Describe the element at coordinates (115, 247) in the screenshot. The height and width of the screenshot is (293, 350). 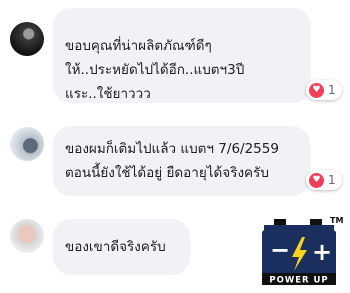
I see `comment-text: ของเขาดีจริงครับ` at that location.